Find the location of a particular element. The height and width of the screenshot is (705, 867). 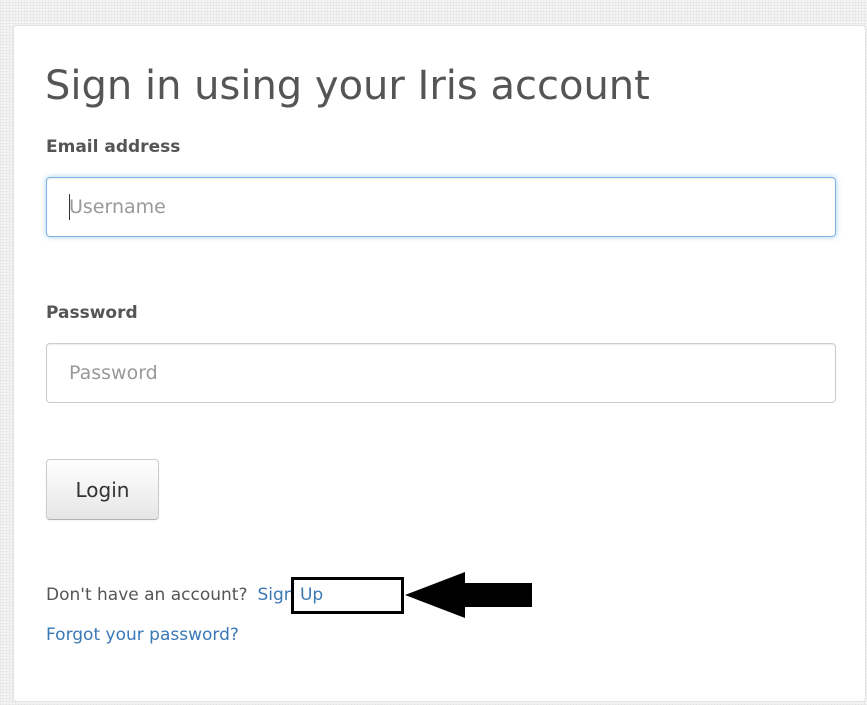

email-label: Email address is located at coordinates (113, 147).